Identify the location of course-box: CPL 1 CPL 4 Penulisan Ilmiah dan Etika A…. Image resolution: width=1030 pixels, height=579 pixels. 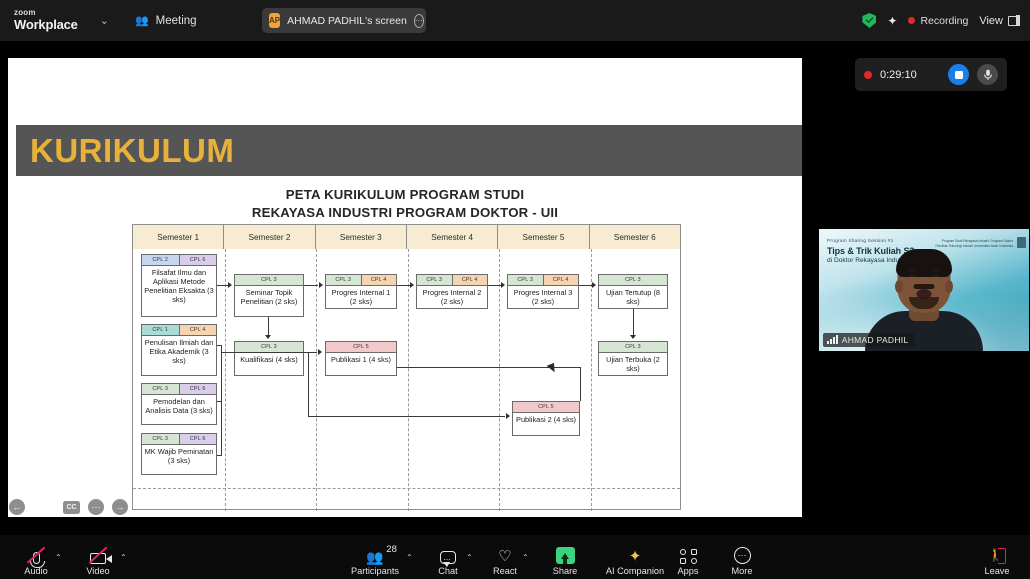
(179, 350).